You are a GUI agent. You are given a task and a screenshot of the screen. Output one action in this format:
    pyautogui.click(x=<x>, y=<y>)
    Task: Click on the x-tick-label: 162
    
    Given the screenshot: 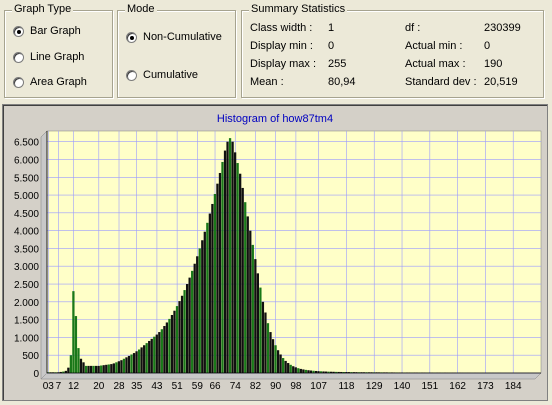 What is the action you would take?
    pyautogui.click(x=457, y=386)
    